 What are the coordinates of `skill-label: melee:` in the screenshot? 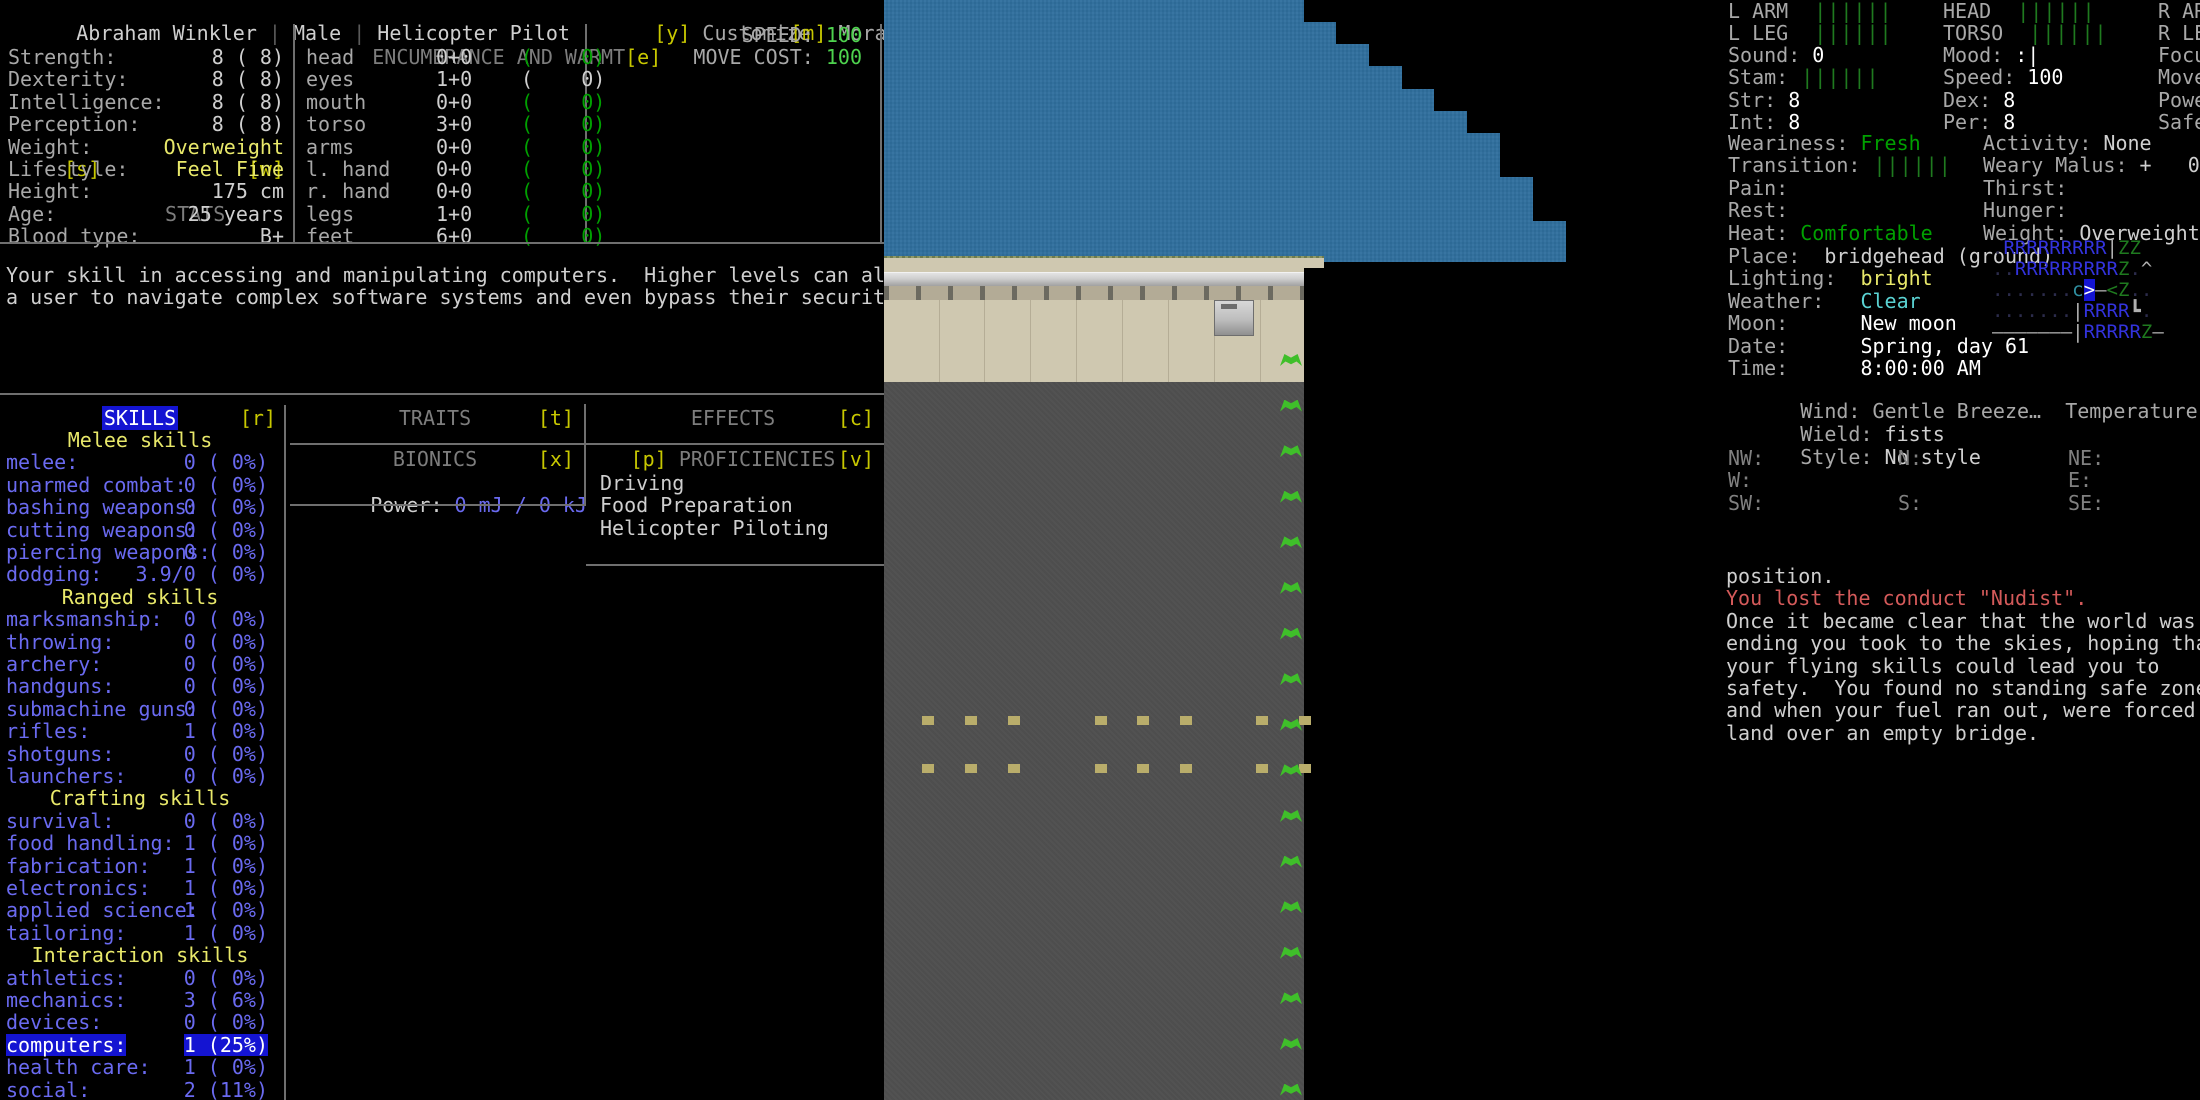 It's located at (42, 462).